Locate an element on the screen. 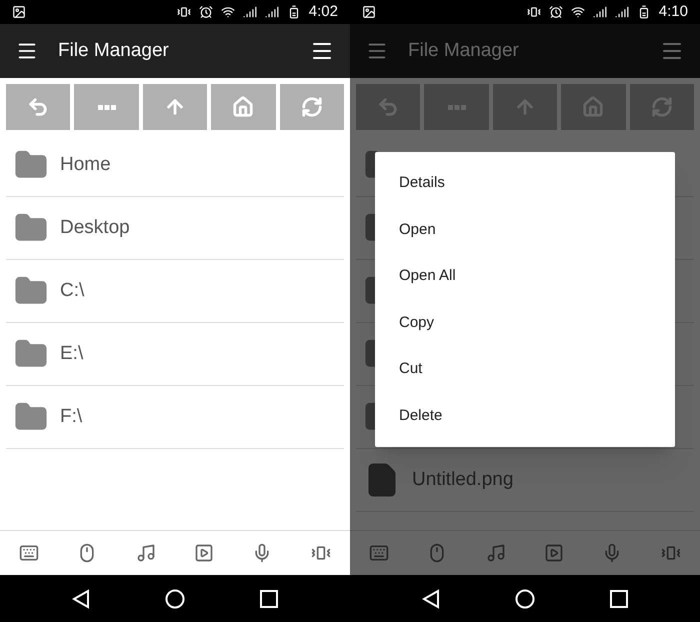  item-name: Home is located at coordinates (85, 164).